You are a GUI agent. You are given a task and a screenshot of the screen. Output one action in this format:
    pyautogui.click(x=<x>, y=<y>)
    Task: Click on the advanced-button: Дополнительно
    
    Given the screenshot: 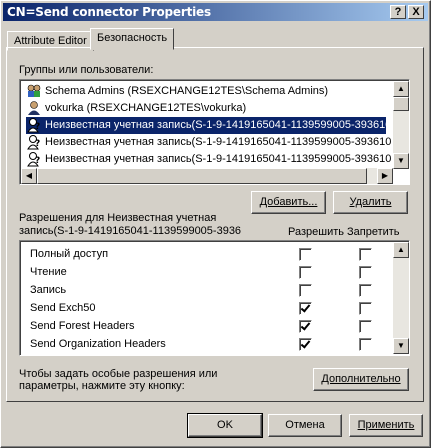 What is the action you would take?
    pyautogui.click(x=361, y=379)
    